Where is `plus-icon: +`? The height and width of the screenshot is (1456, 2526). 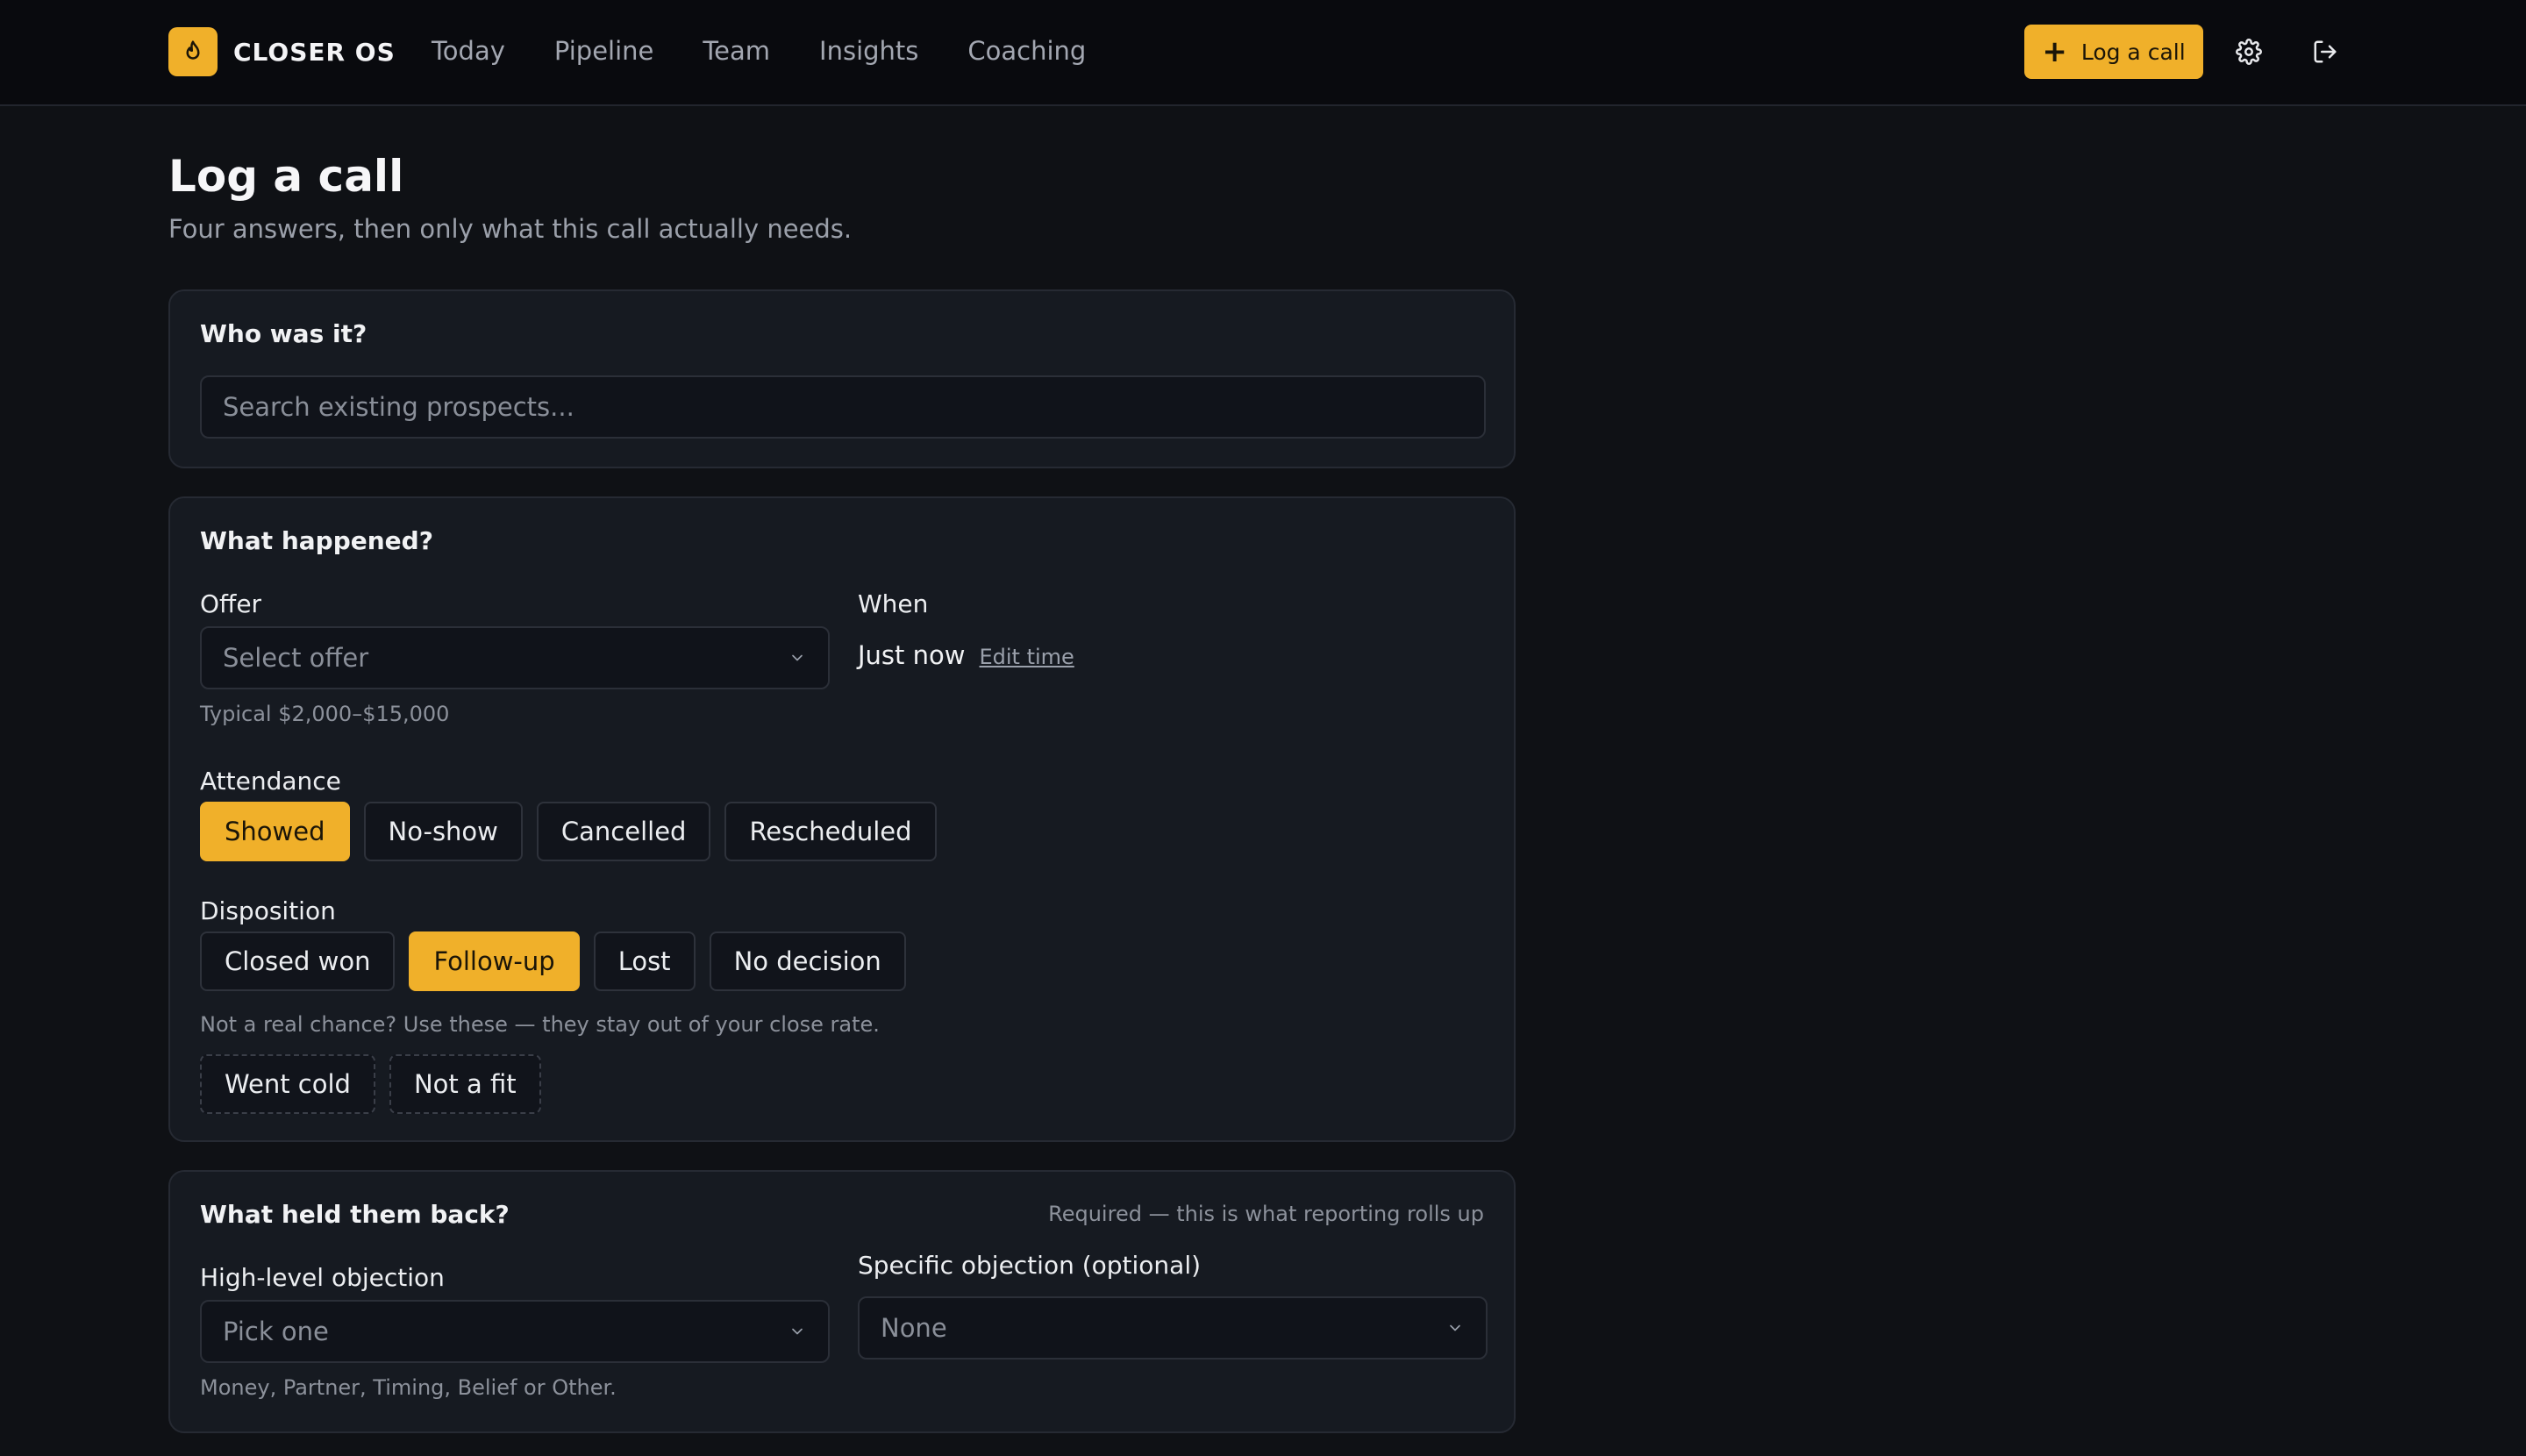 plus-icon: + is located at coordinates (2054, 51).